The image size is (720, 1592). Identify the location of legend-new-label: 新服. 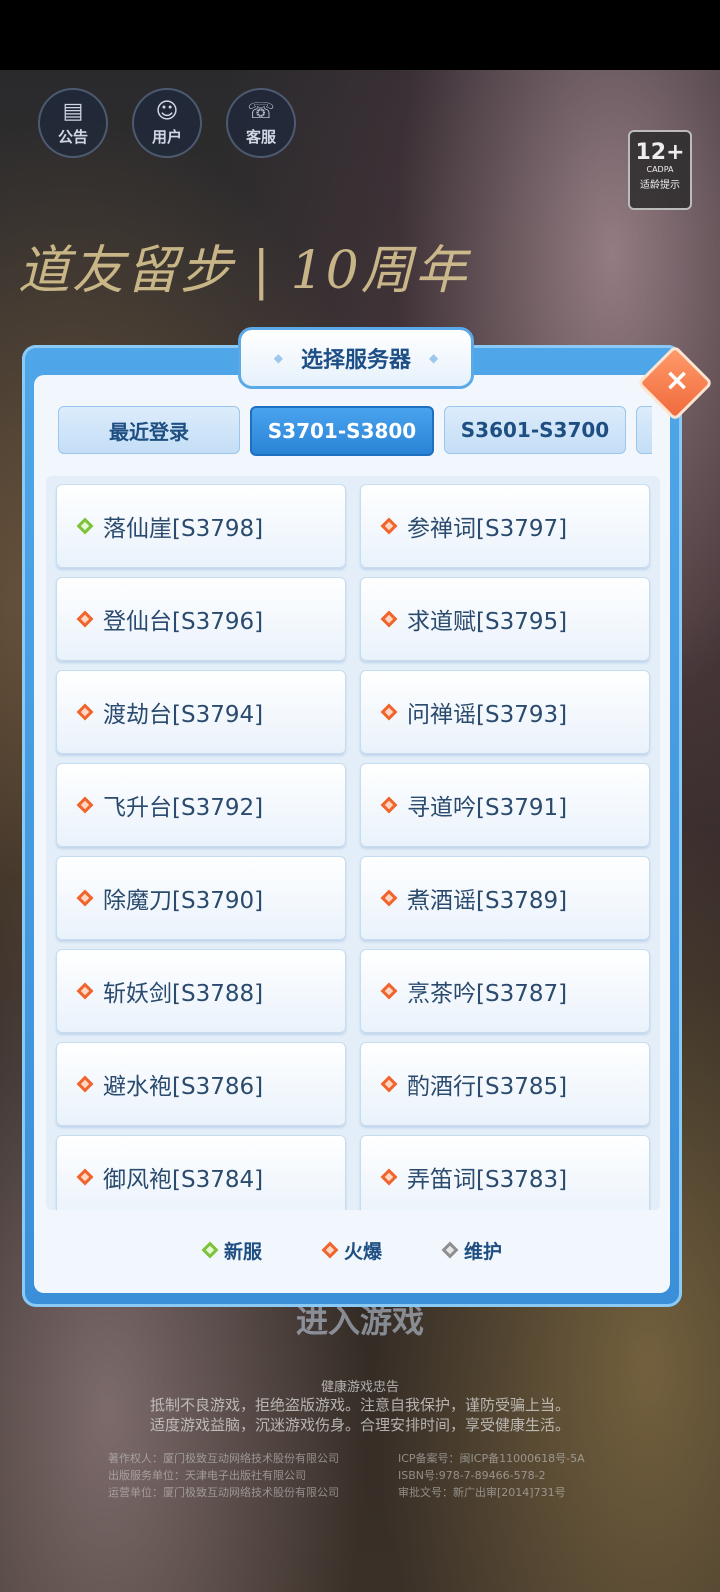
(242, 1251).